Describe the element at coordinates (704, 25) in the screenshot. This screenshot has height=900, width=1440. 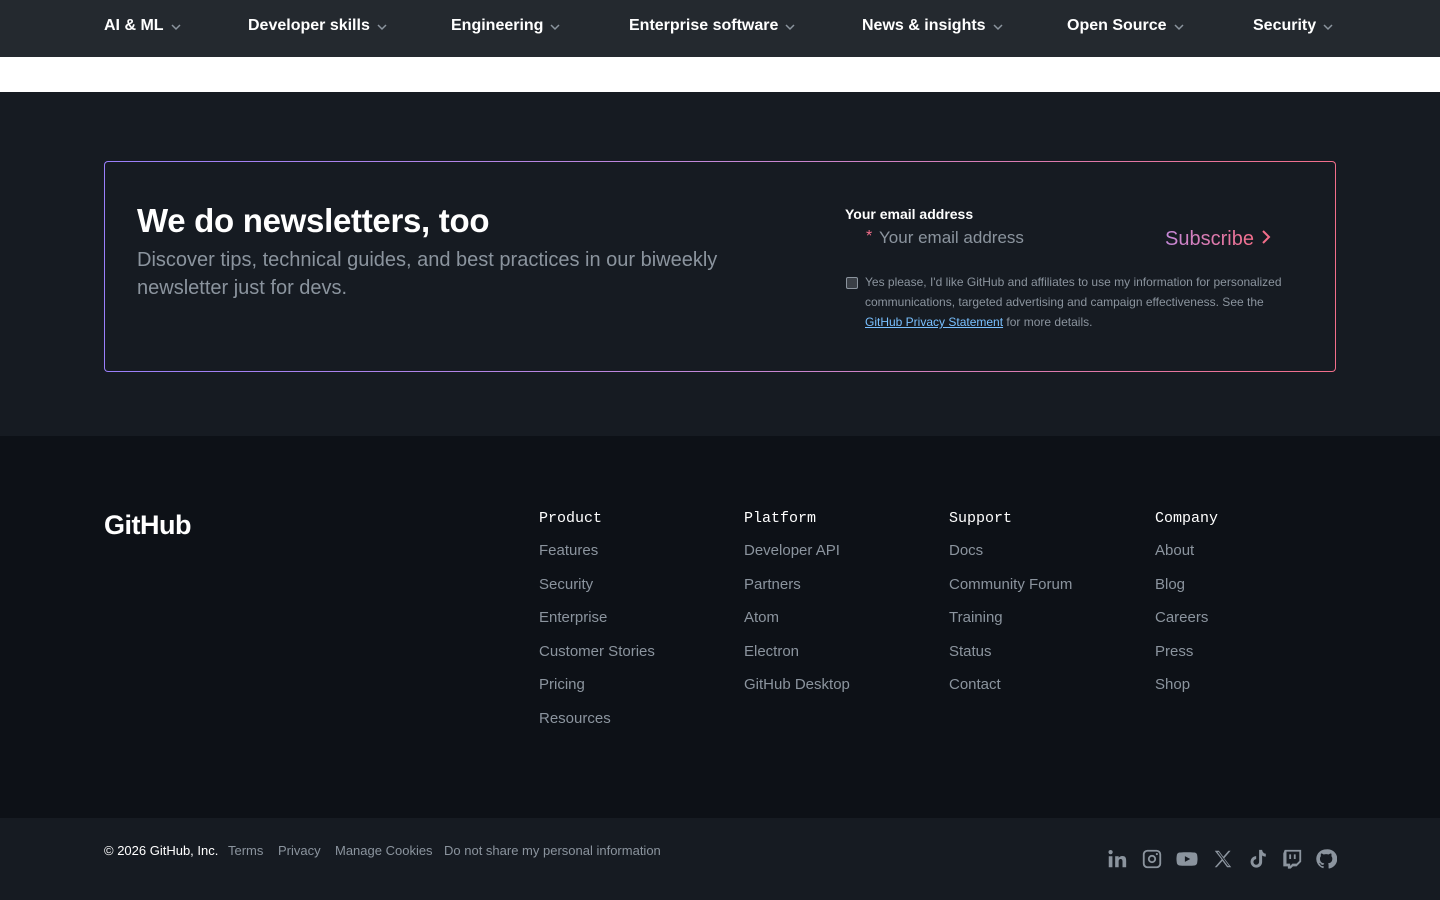
I see `nav-item-label: Enterprise software` at that location.